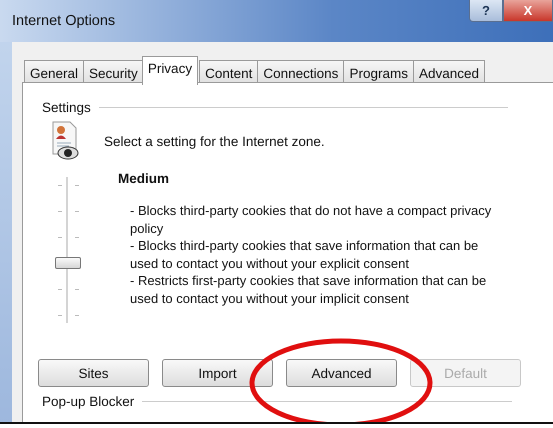 Image resolution: width=553 pixels, height=428 pixels. I want to click on action-button: Import, so click(217, 373).